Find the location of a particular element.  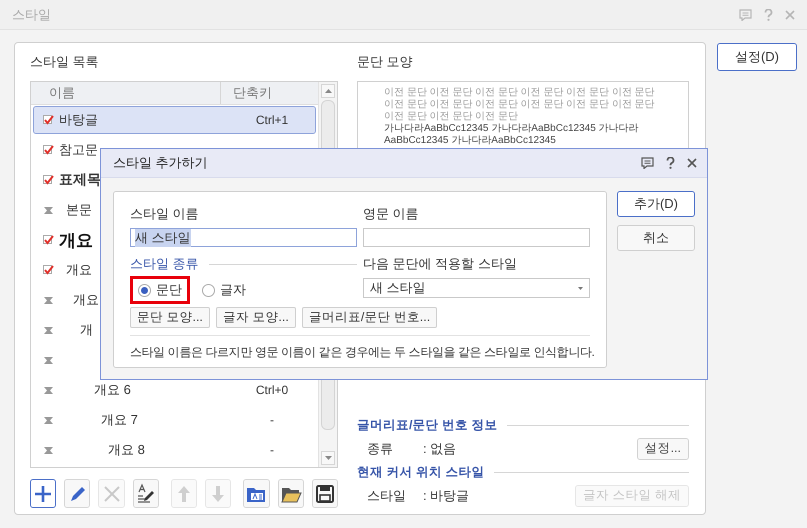

section-label: 문단 모양 is located at coordinates (385, 62).